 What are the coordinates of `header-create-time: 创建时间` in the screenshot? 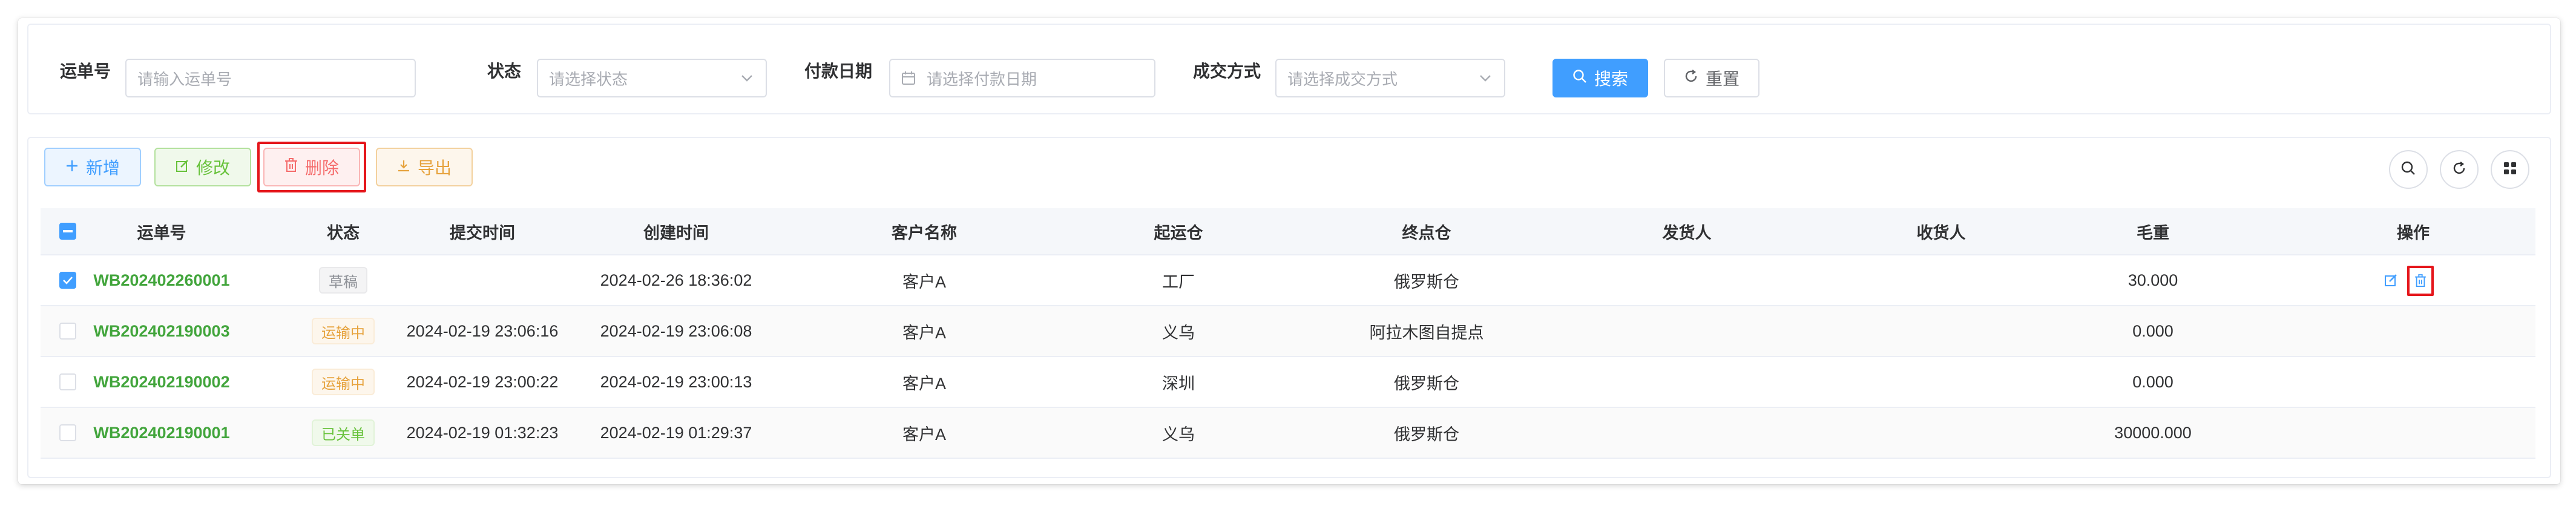 It's located at (676, 231).